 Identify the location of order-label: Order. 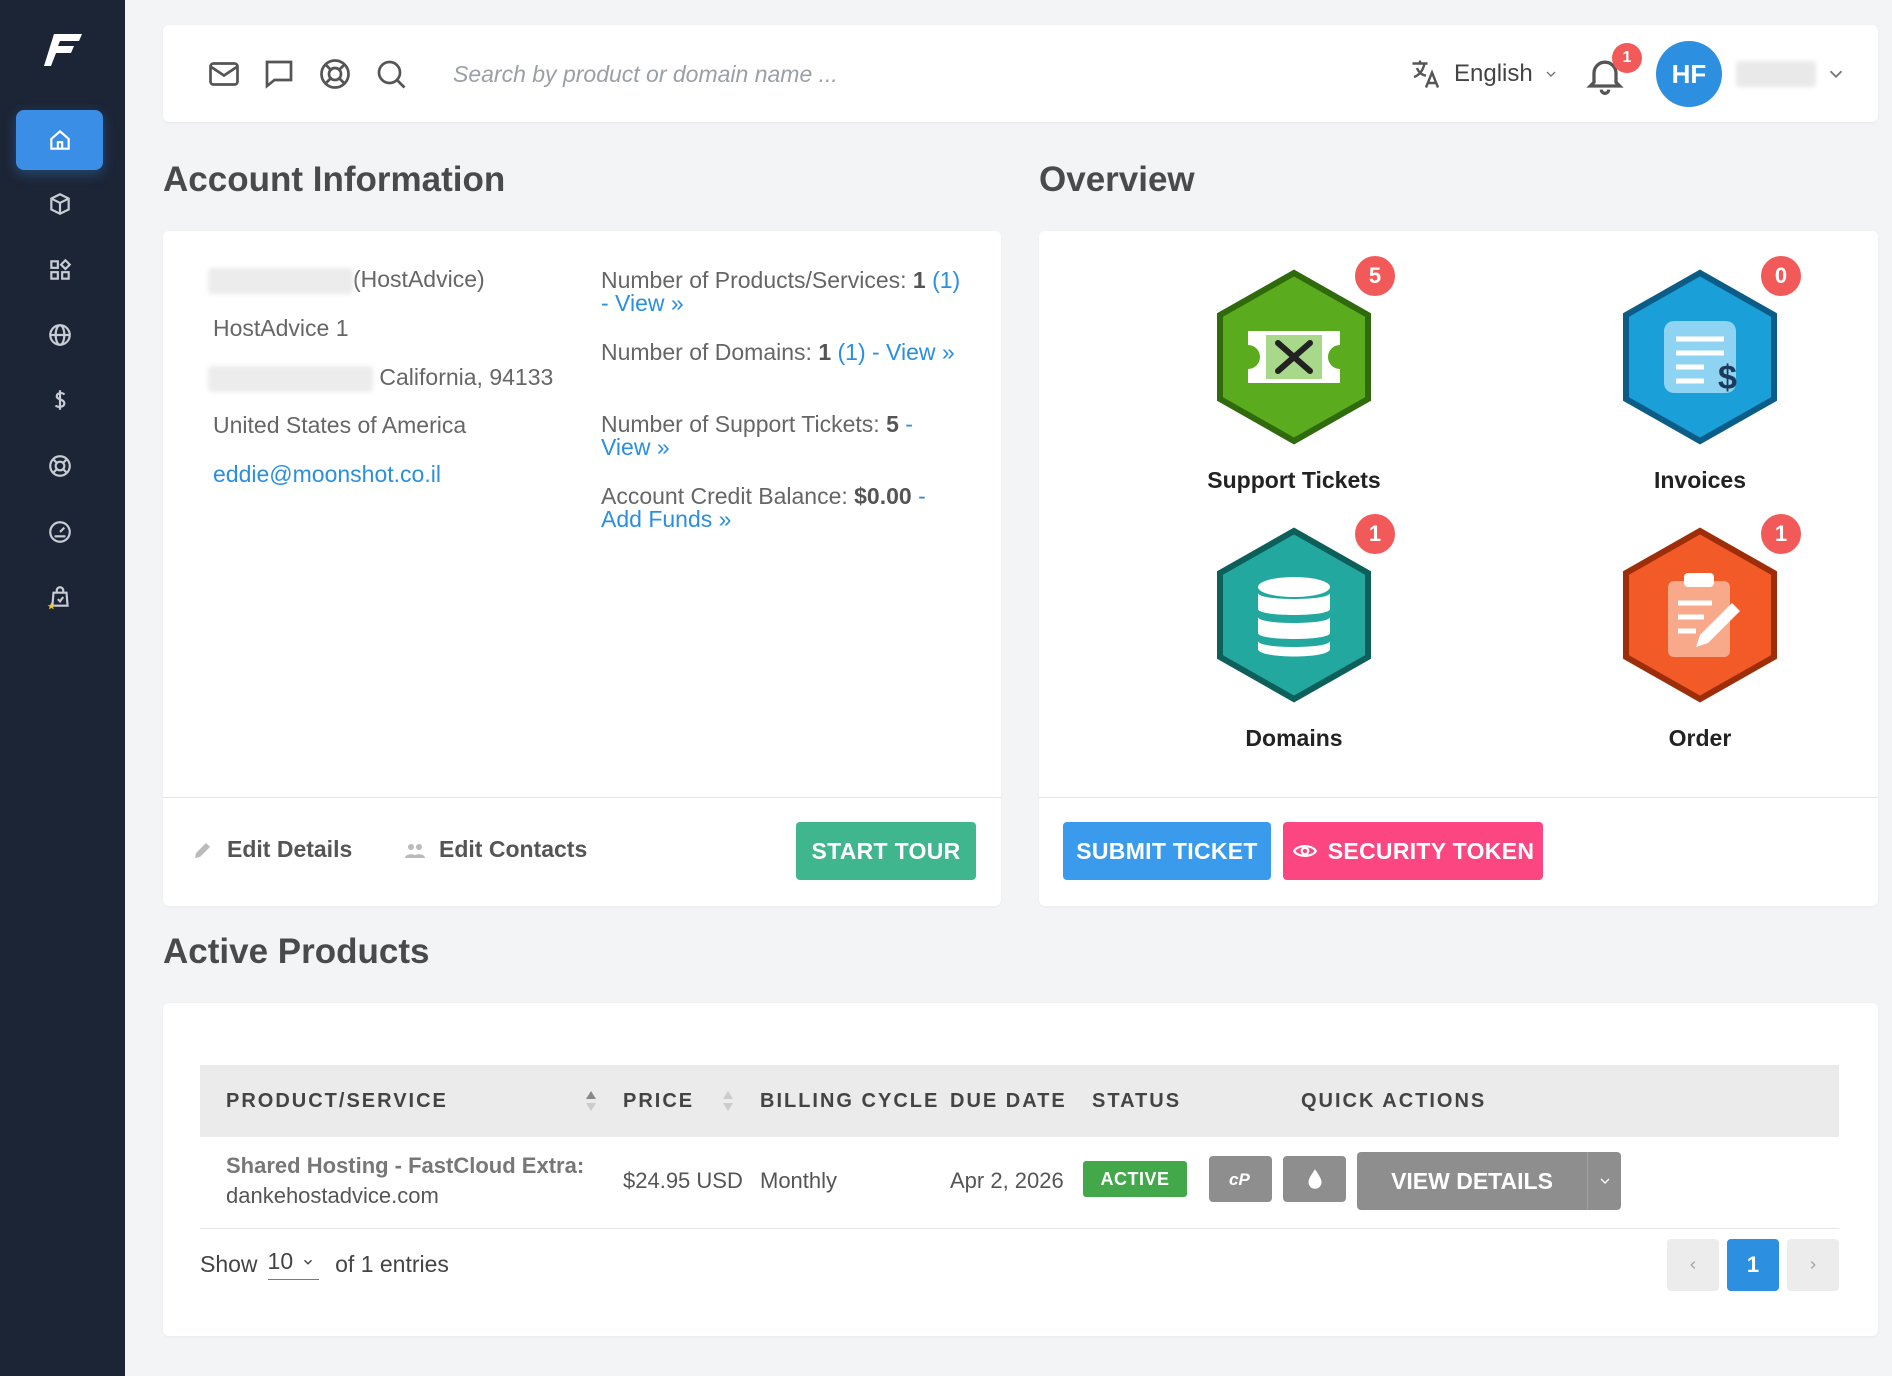
(1700, 738).